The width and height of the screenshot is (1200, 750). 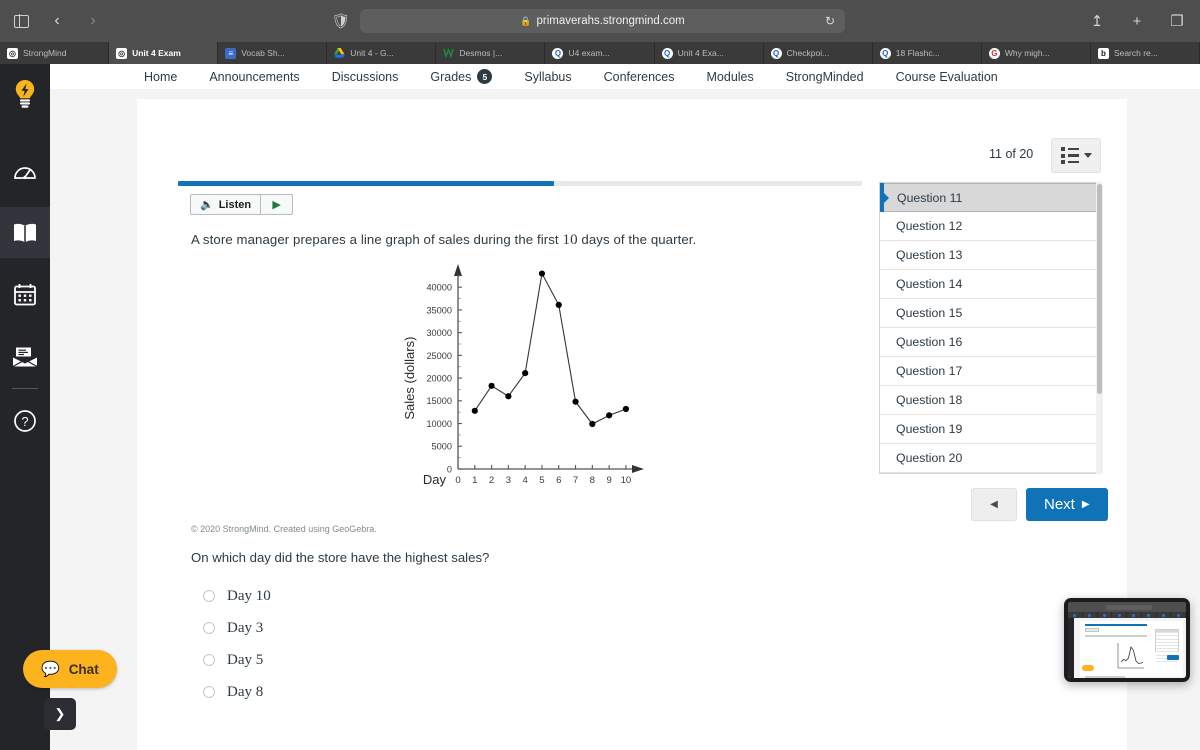 What do you see at coordinates (991, 284) in the screenshot?
I see `question-list-item: Question 14` at bounding box center [991, 284].